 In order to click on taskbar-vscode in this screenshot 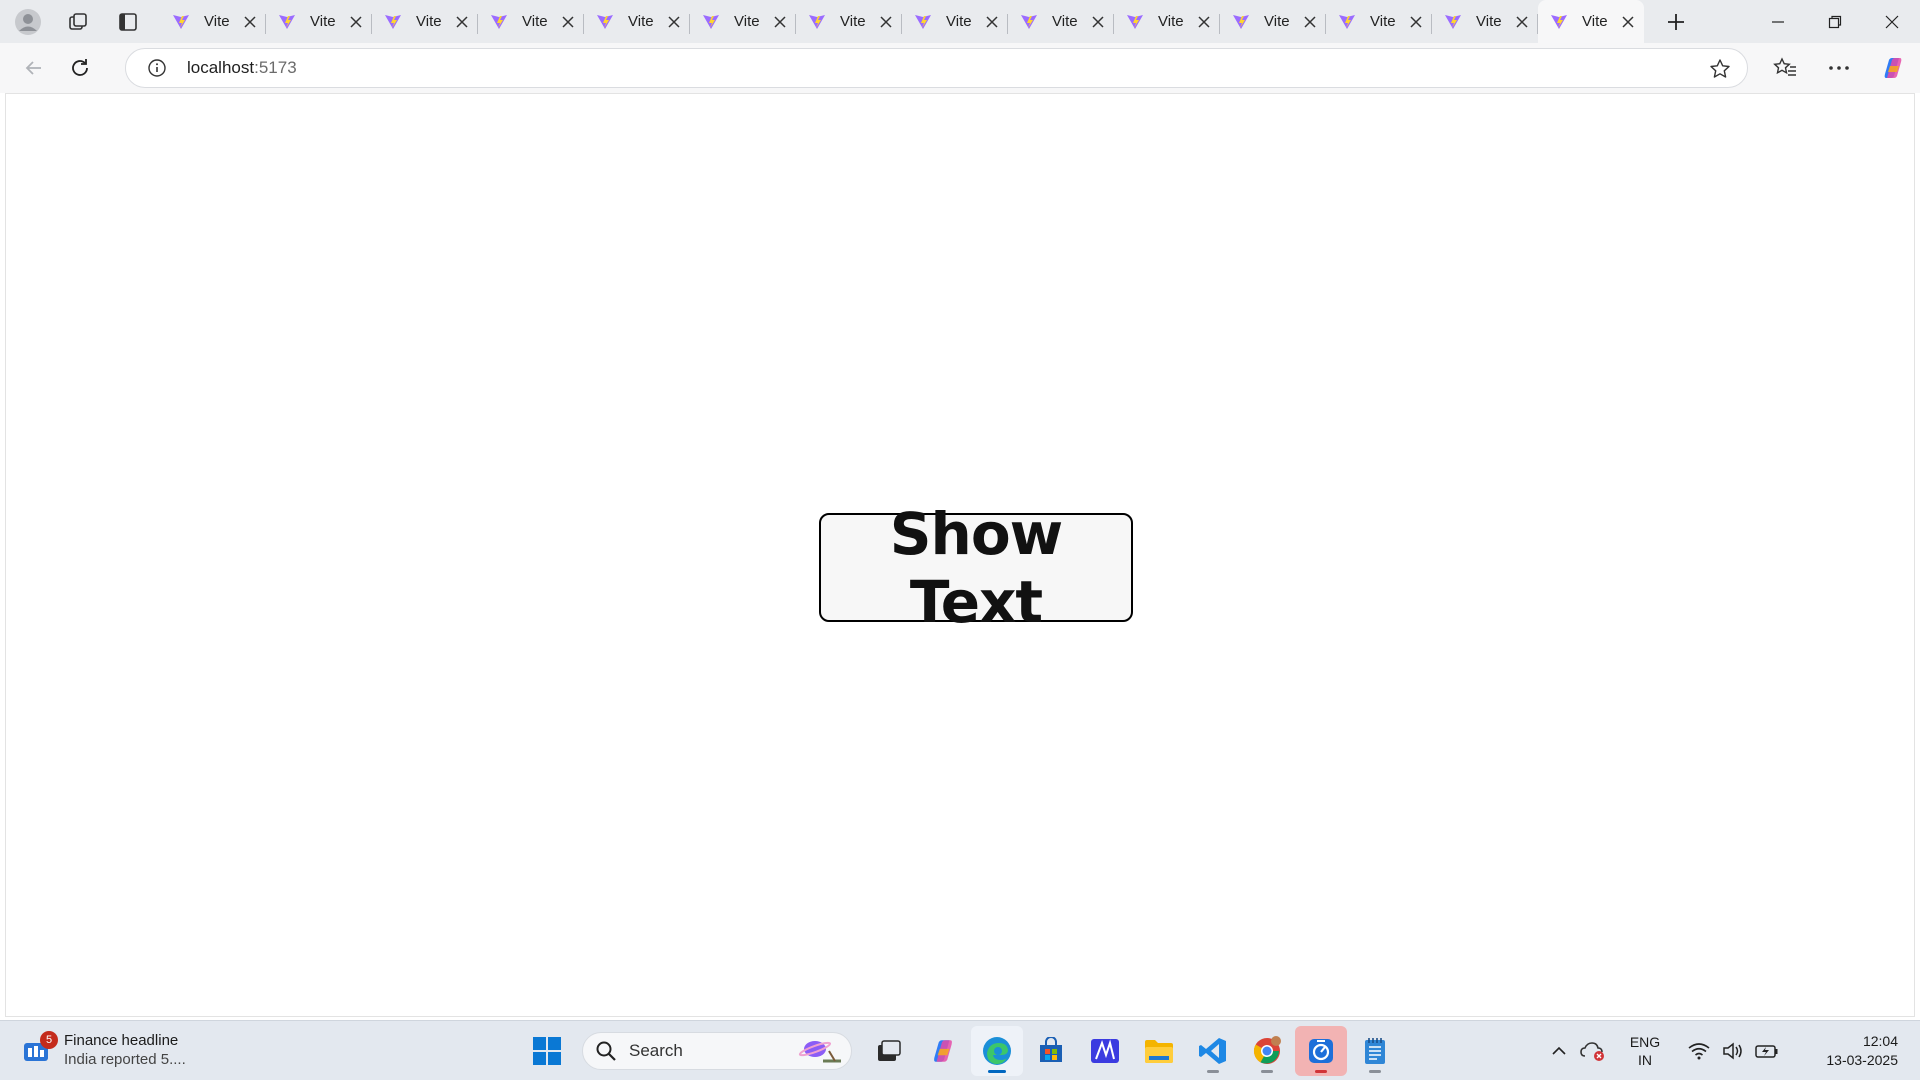, I will do `click(1213, 1051)`.